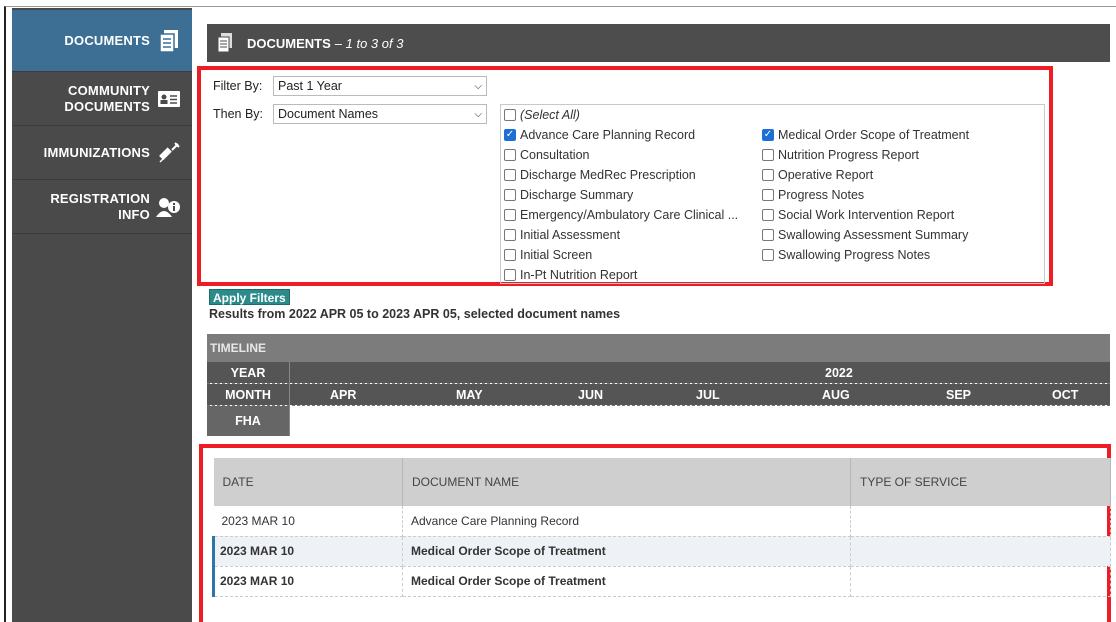  I want to click on document-filter-option: Consultation, so click(547, 155).